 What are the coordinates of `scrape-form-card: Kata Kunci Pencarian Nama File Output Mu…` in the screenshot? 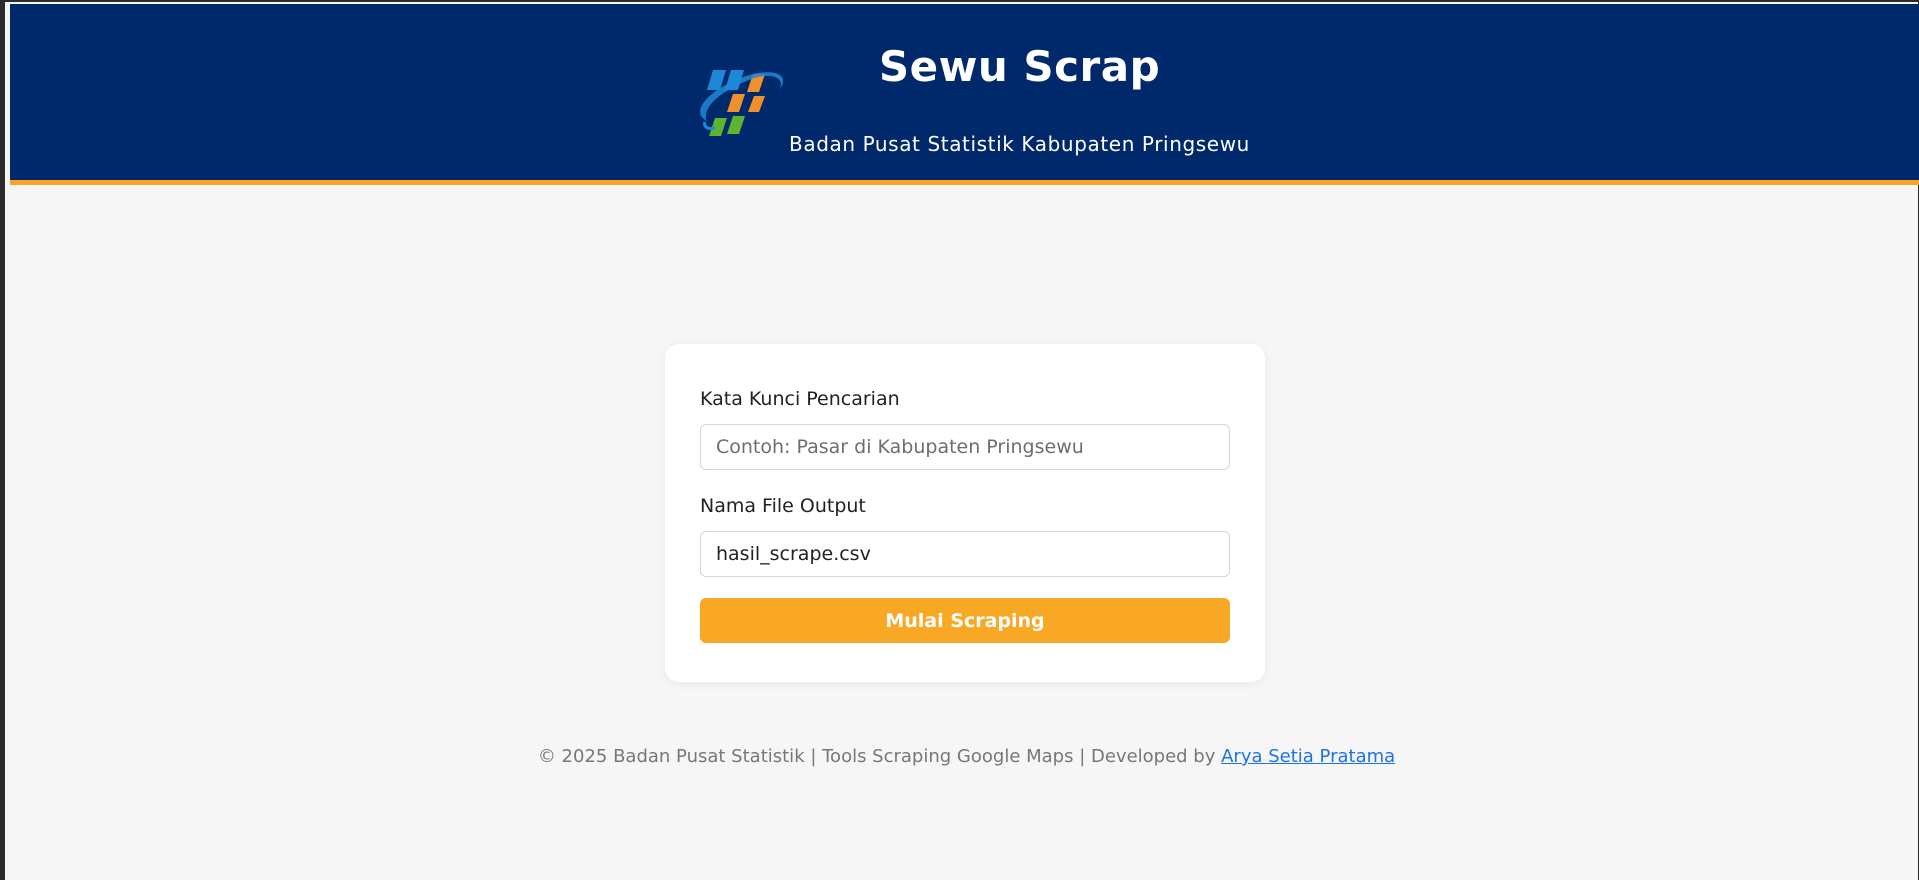 It's located at (965, 513).